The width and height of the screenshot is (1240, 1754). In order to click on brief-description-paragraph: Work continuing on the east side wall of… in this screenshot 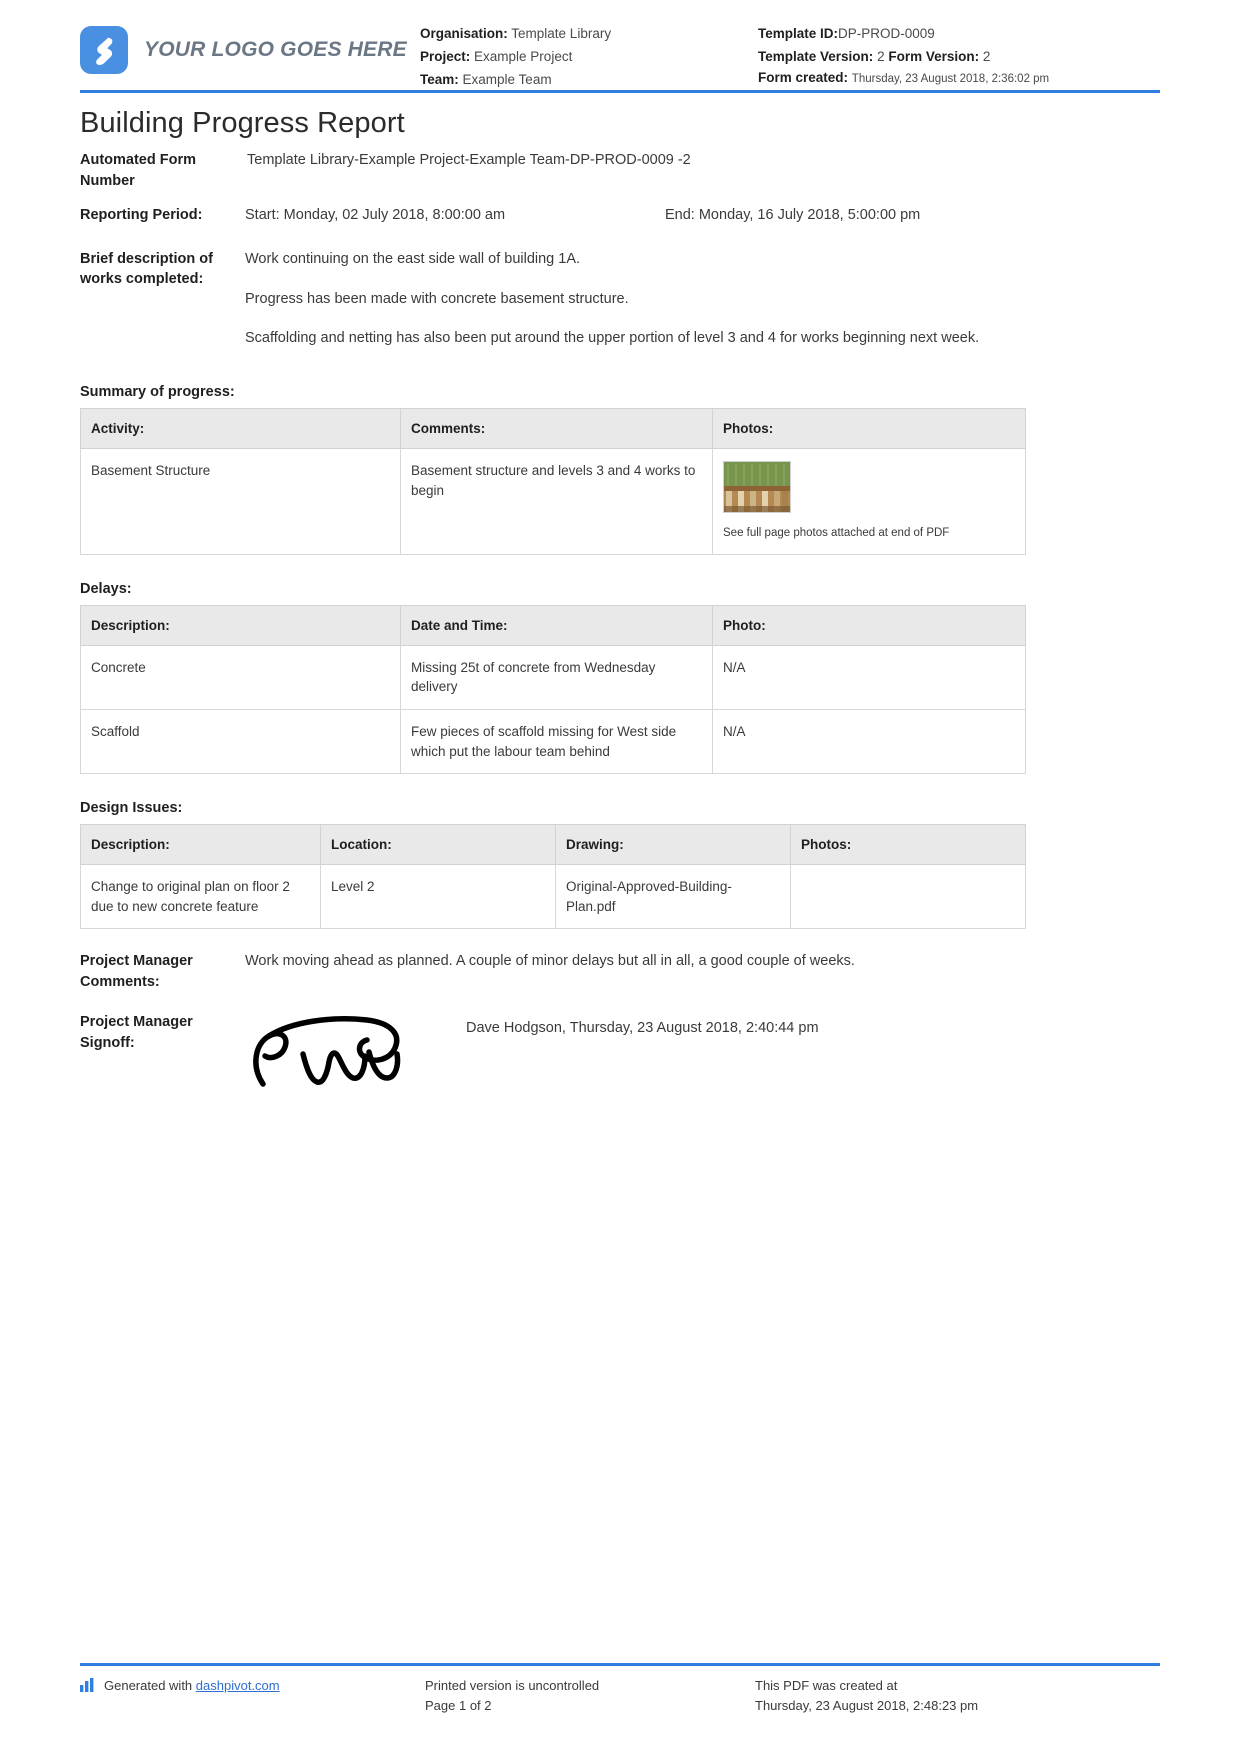, I will do `click(413, 258)`.